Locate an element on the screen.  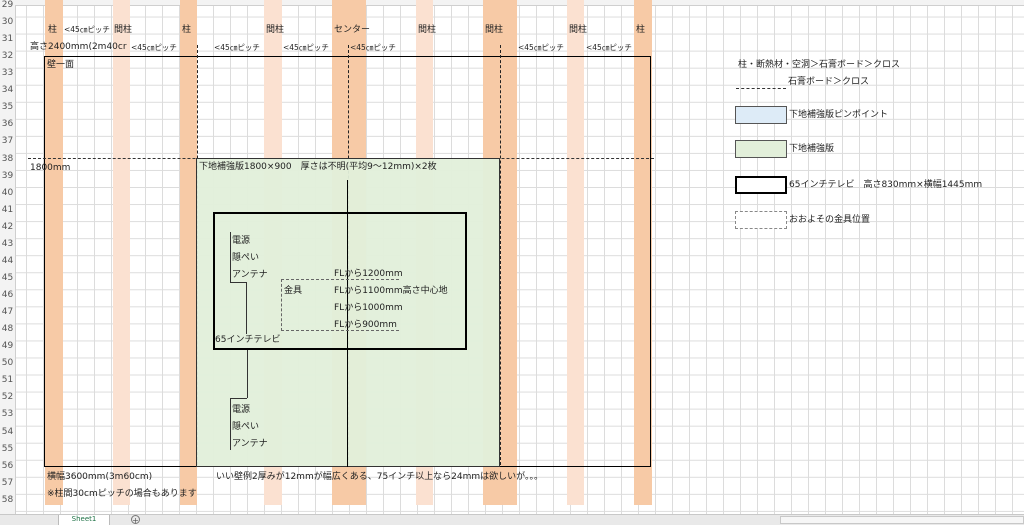
row-number: 44 is located at coordinates (7, 261).